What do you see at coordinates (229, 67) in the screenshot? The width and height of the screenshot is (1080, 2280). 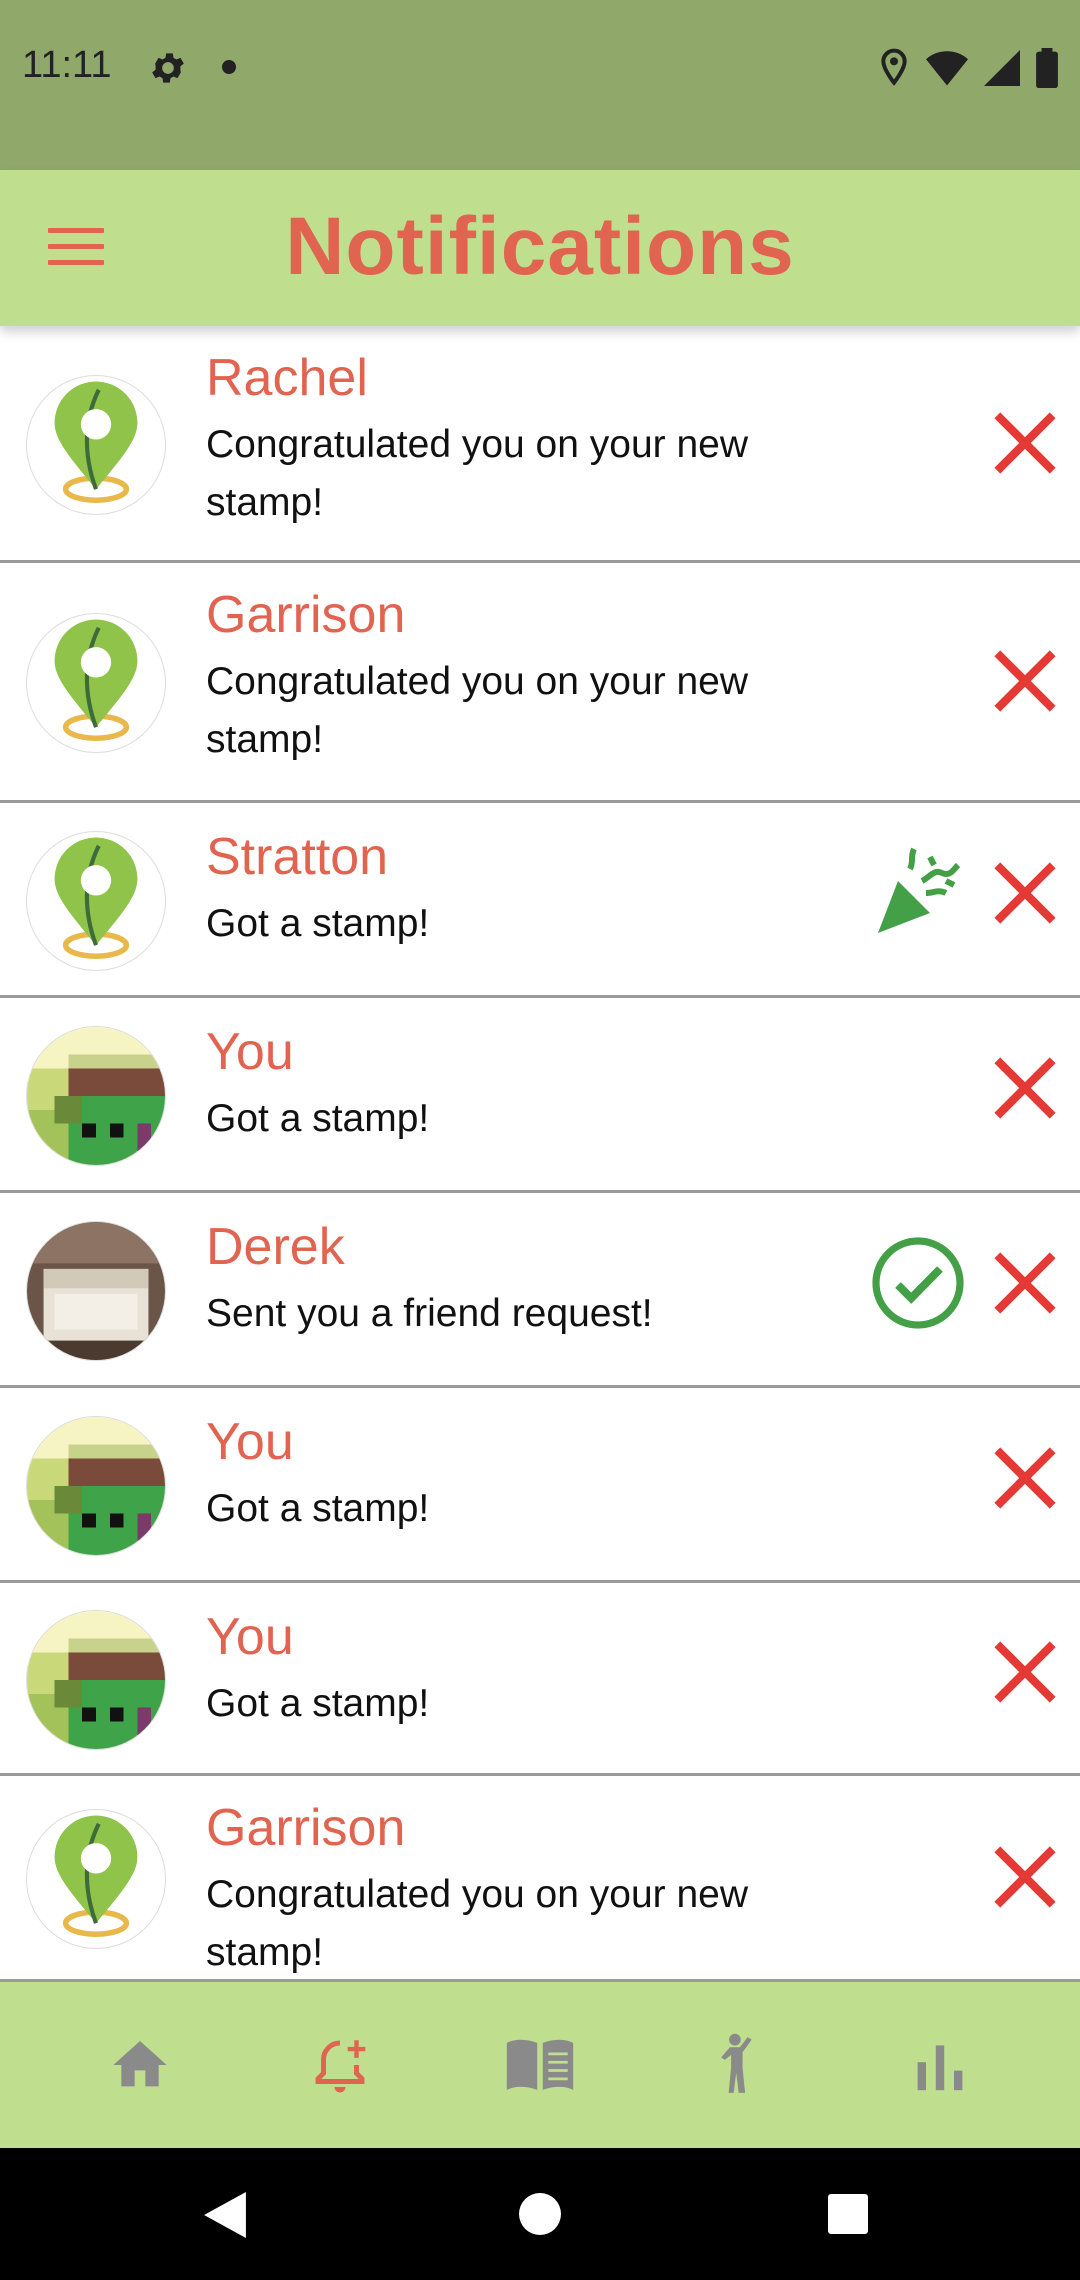 I see `notification-dot` at bounding box center [229, 67].